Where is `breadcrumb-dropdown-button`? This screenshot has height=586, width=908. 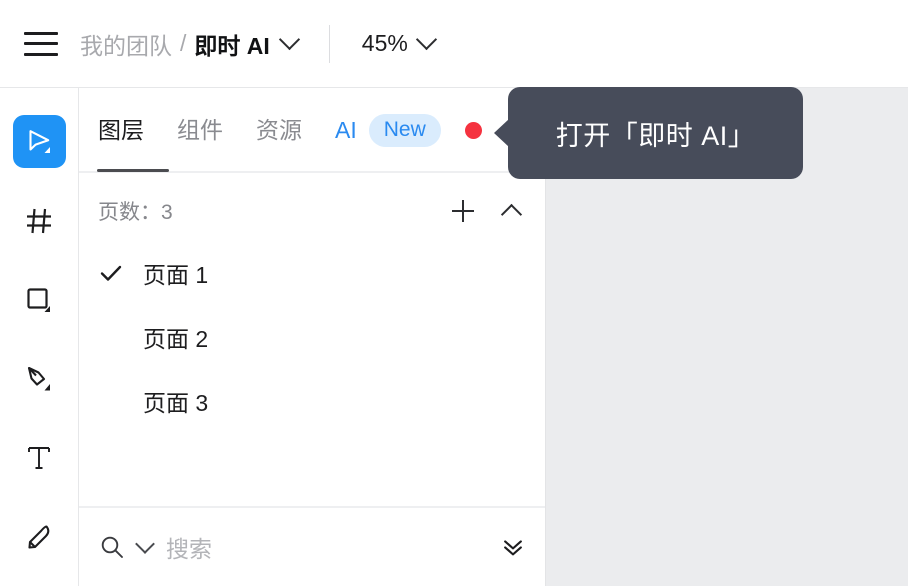
breadcrumb-dropdown-button is located at coordinates (289, 39).